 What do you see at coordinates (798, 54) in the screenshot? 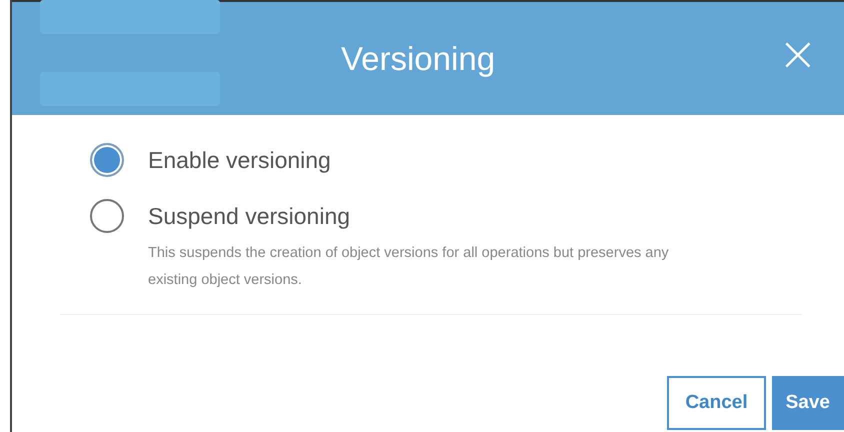
I see `close-button: ×` at bounding box center [798, 54].